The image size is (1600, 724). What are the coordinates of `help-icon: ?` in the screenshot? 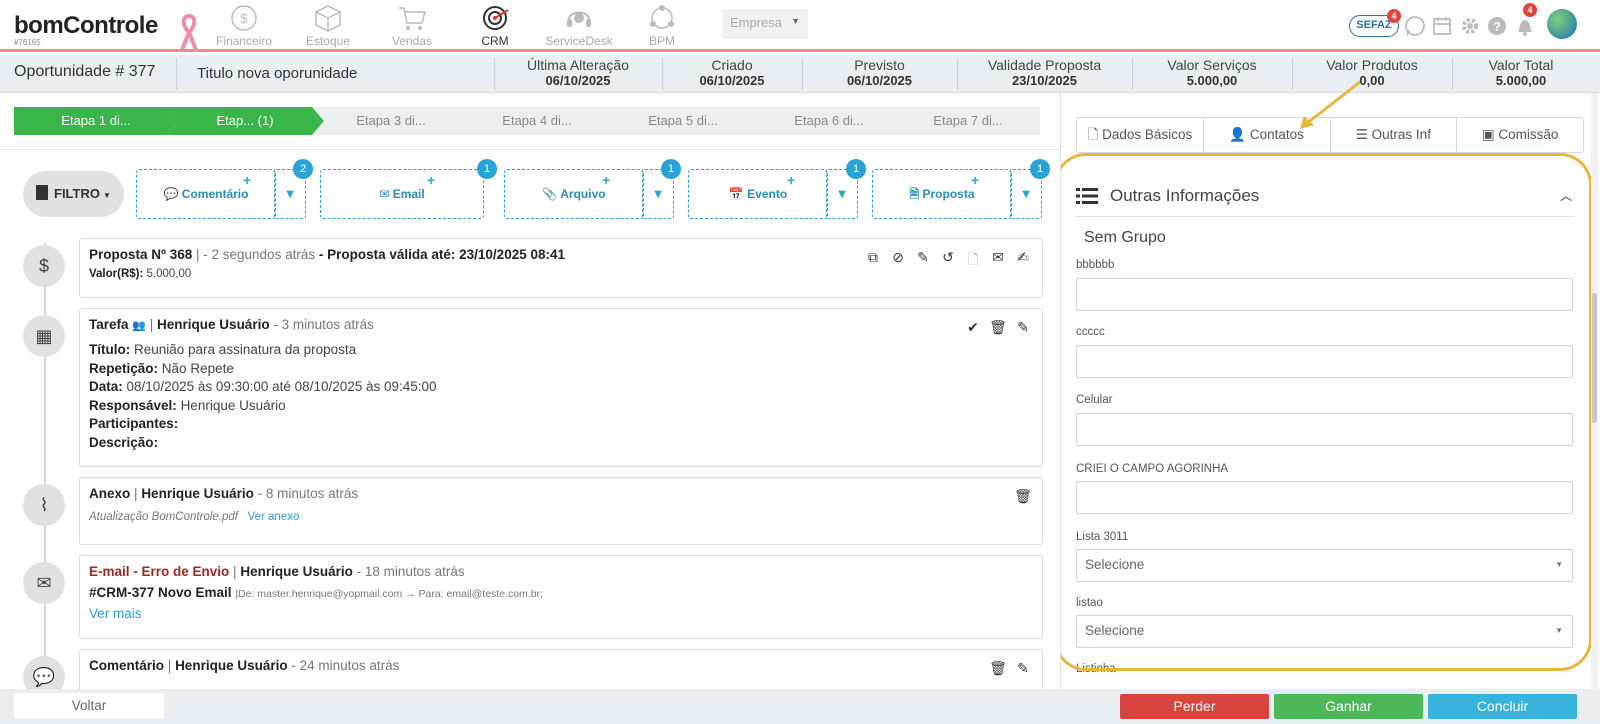 It's located at (1497, 26).